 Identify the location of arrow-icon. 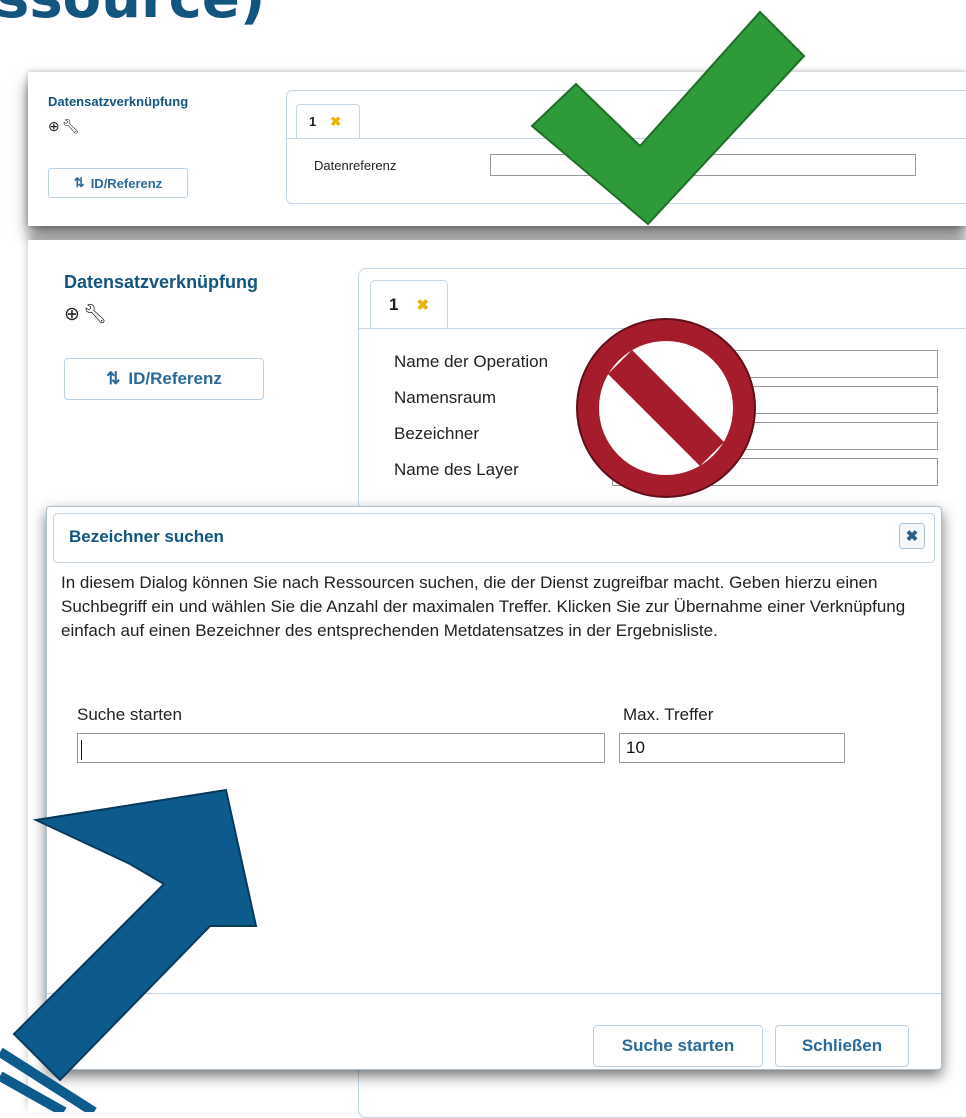
(129, 950).